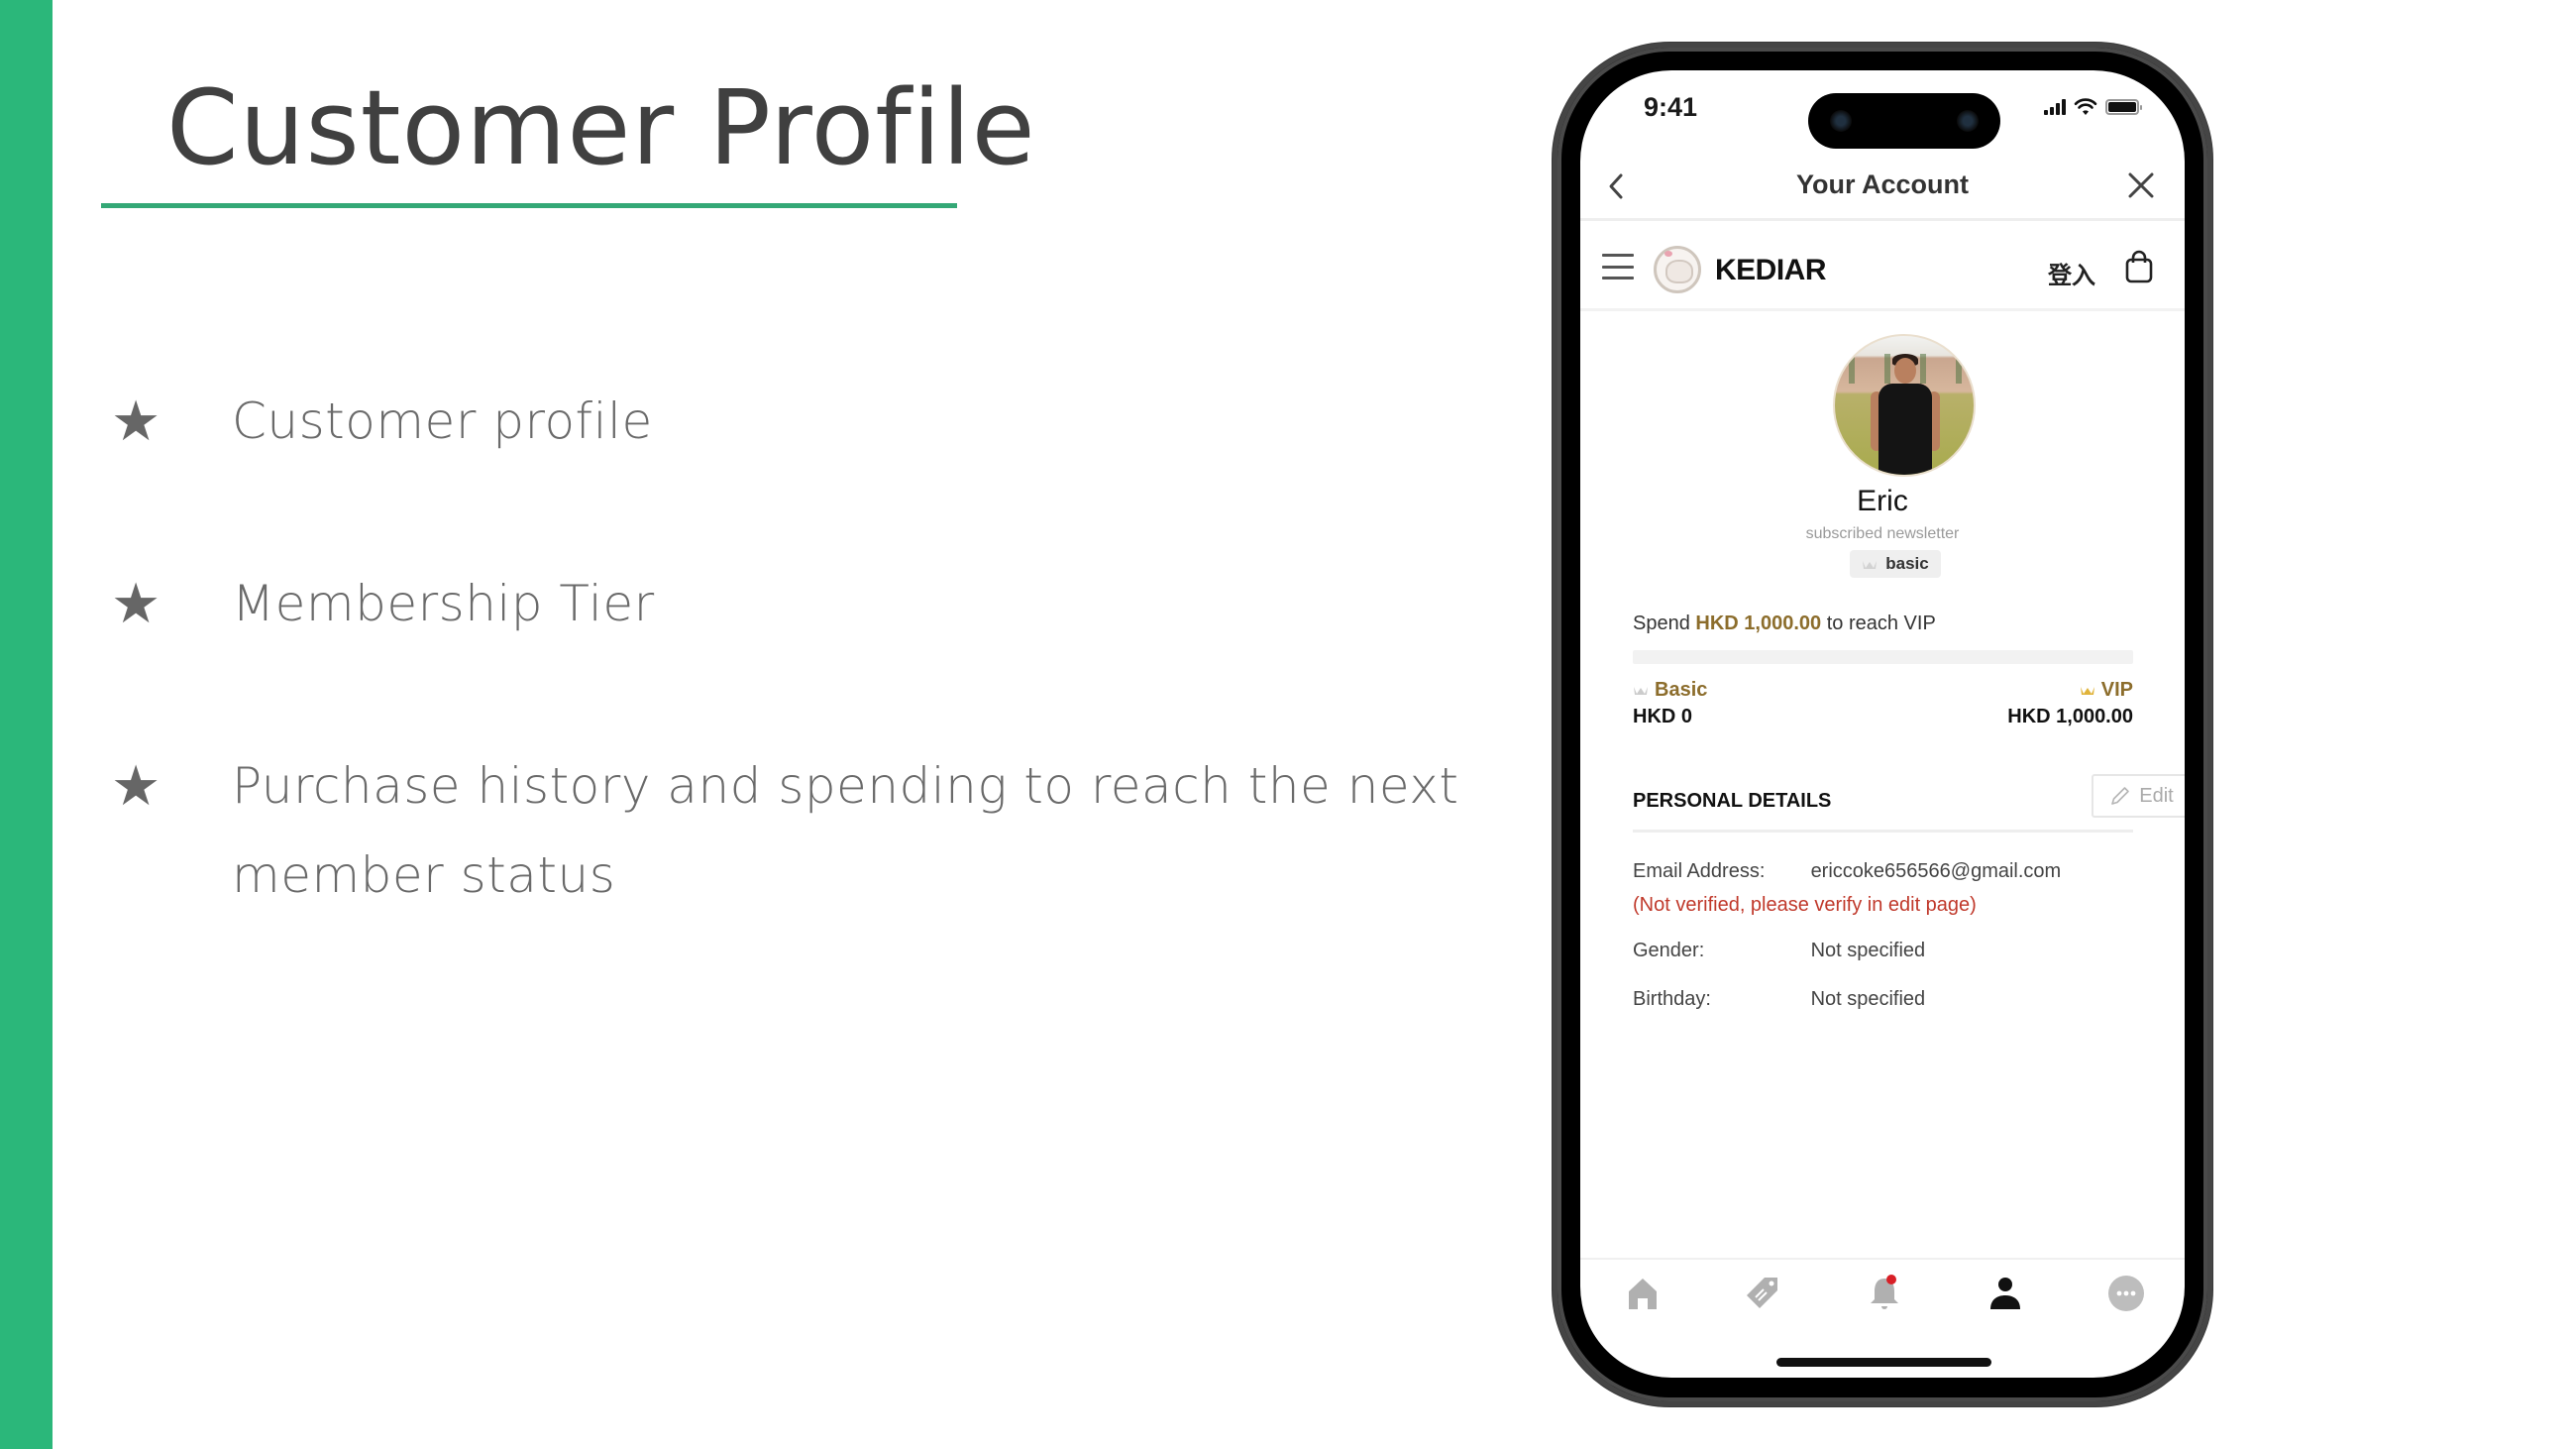 Image resolution: width=2576 pixels, height=1449 pixels. What do you see at coordinates (1779, 951) in the screenshot?
I see `detail-row-gender: Gender: Not specified` at bounding box center [1779, 951].